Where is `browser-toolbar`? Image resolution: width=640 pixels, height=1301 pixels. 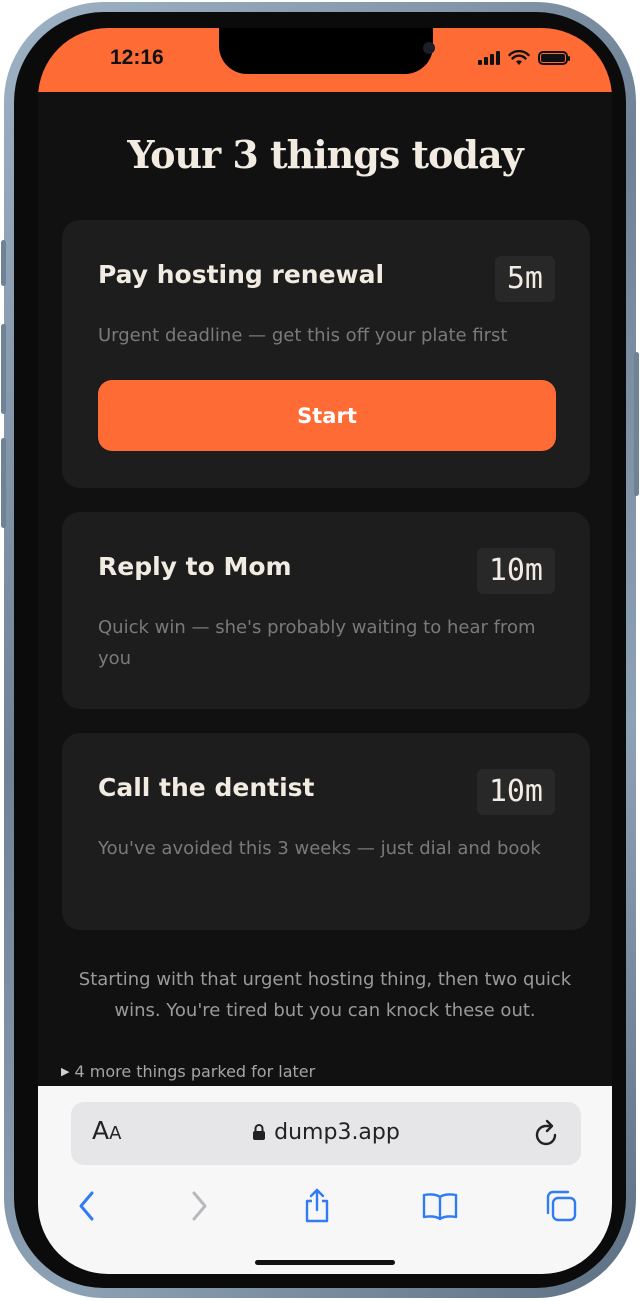
browser-toolbar is located at coordinates (325, 1208).